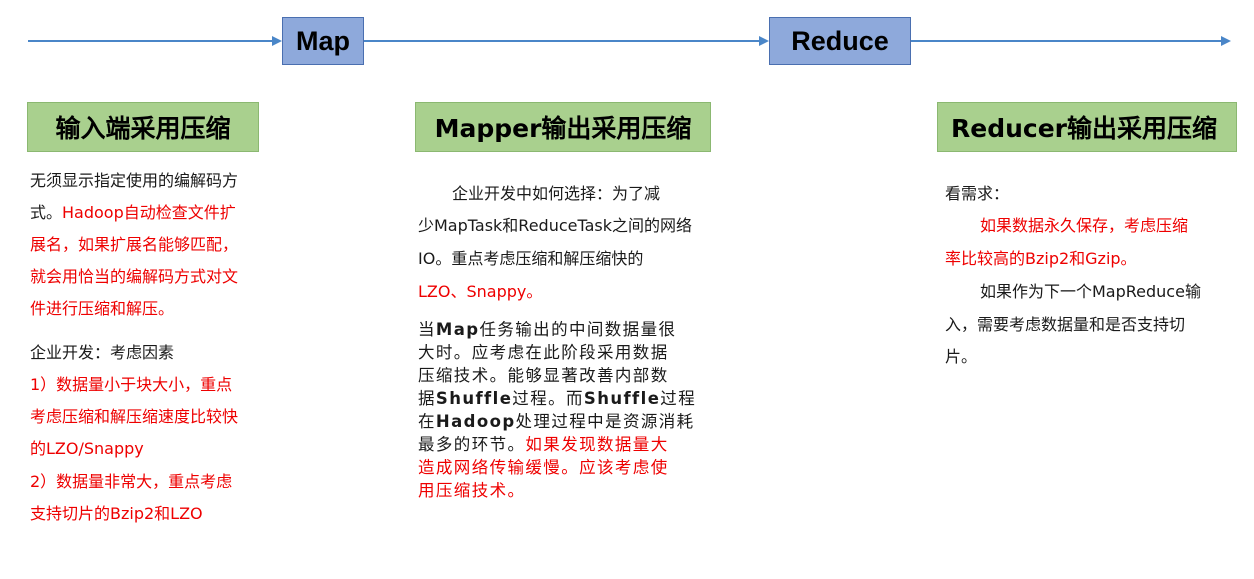 The height and width of the screenshot is (579, 1254). What do you see at coordinates (143, 127) in the screenshot?
I see `input-compression-header: 输入端采用压缩` at bounding box center [143, 127].